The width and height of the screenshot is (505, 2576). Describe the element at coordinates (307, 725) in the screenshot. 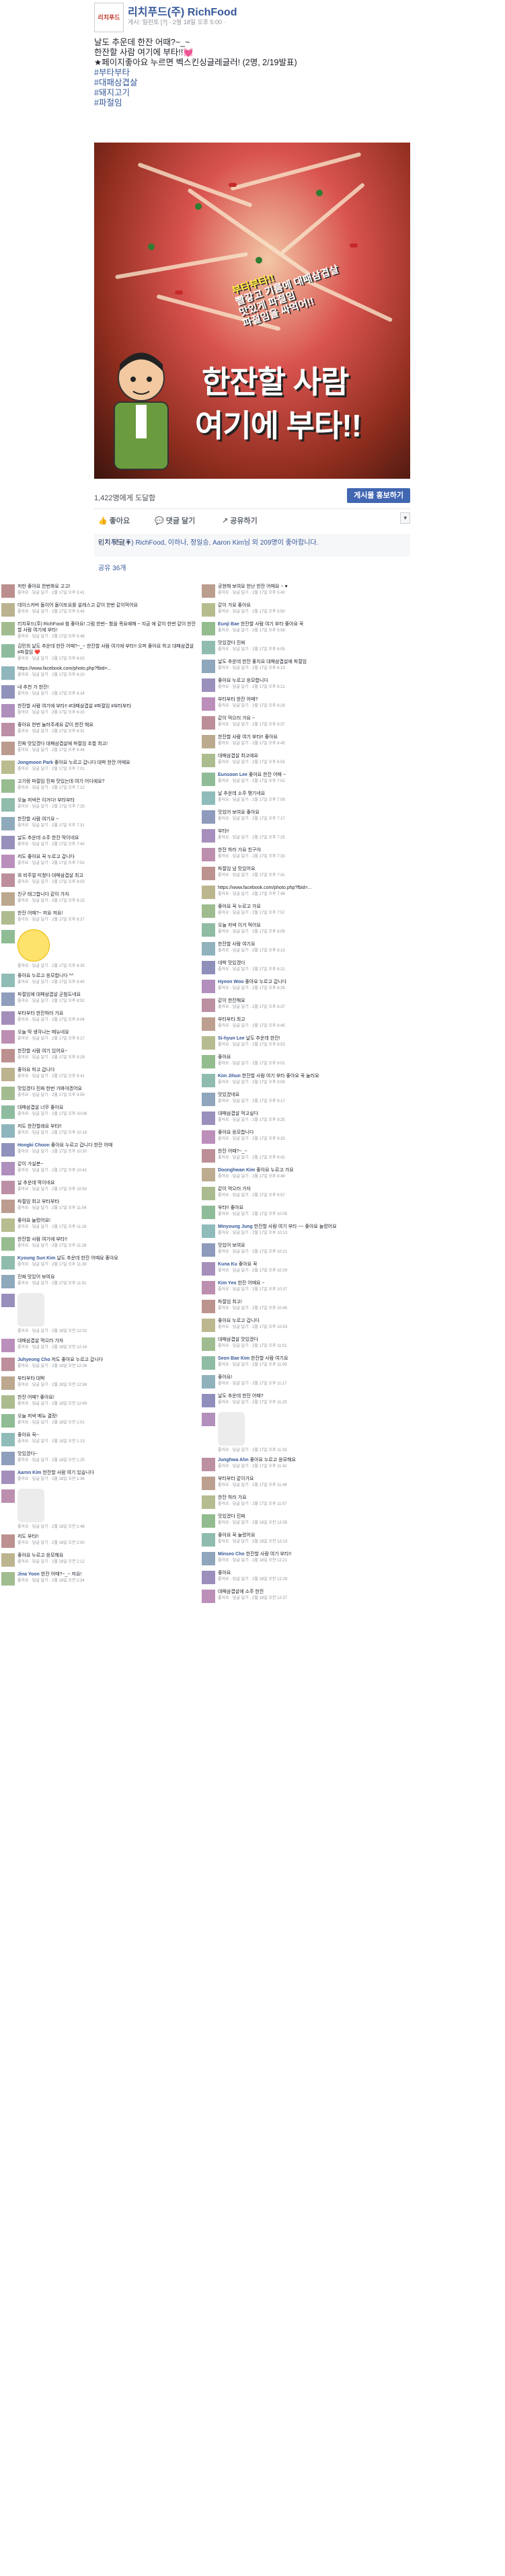

I see `comment-meta: 좋아요 · 답글 달기 · 2월 17일 오후 6:37` at that location.